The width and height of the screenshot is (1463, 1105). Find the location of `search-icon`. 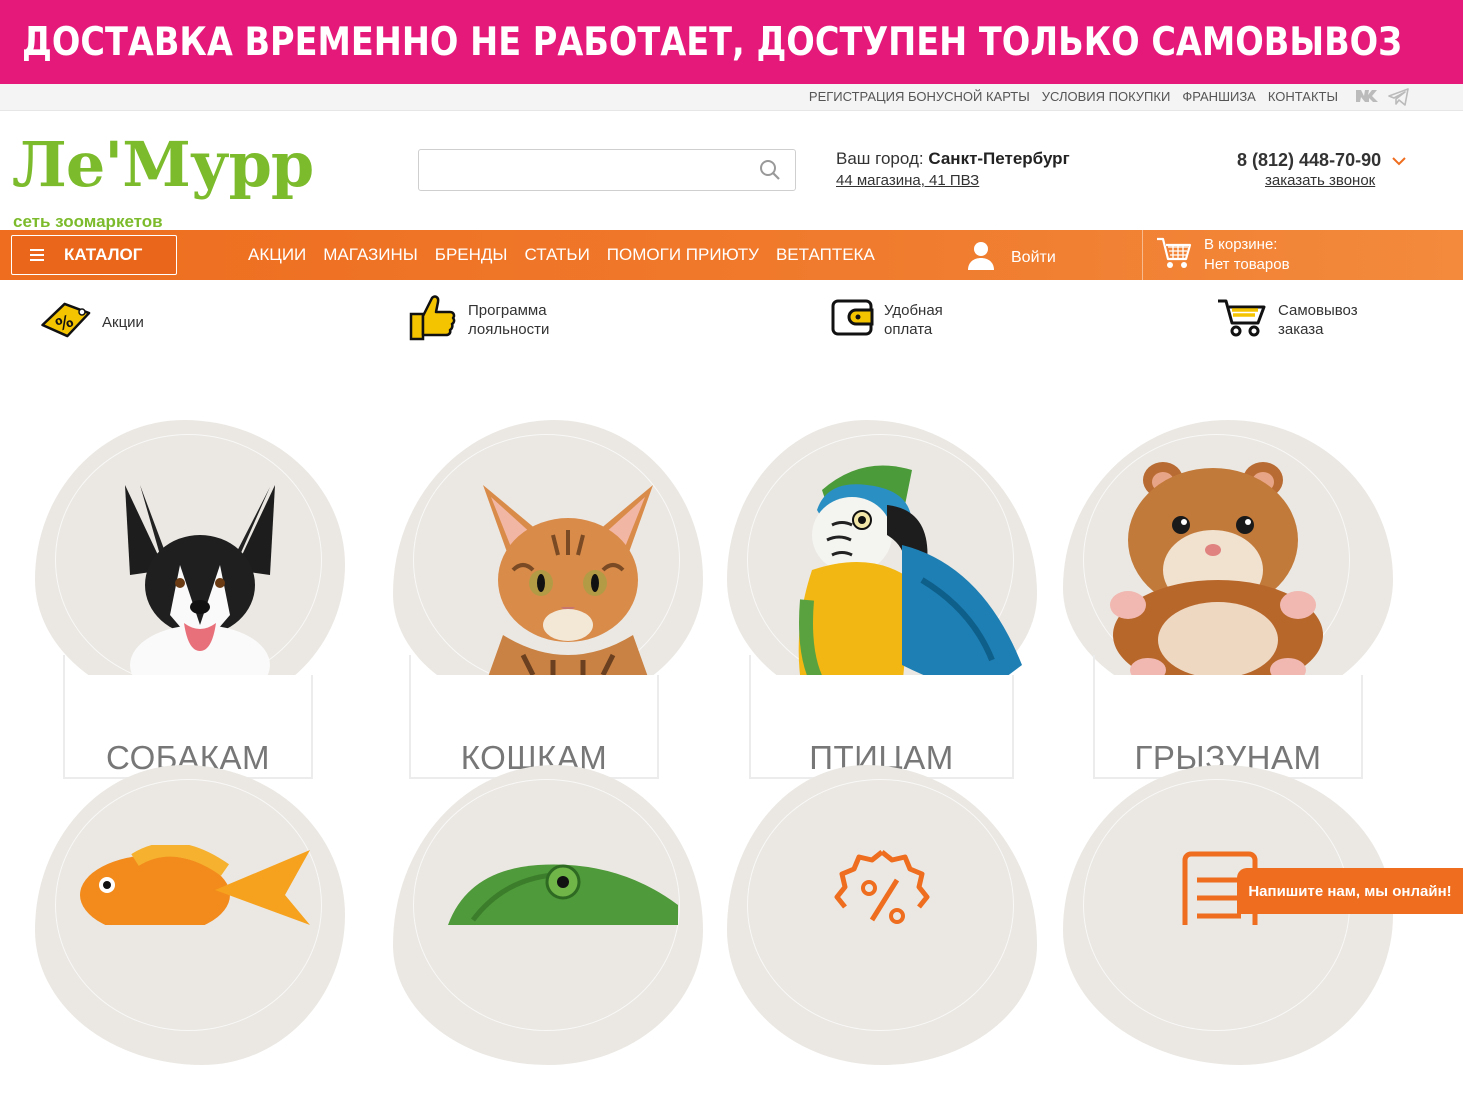

search-icon is located at coordinates (770, 172).